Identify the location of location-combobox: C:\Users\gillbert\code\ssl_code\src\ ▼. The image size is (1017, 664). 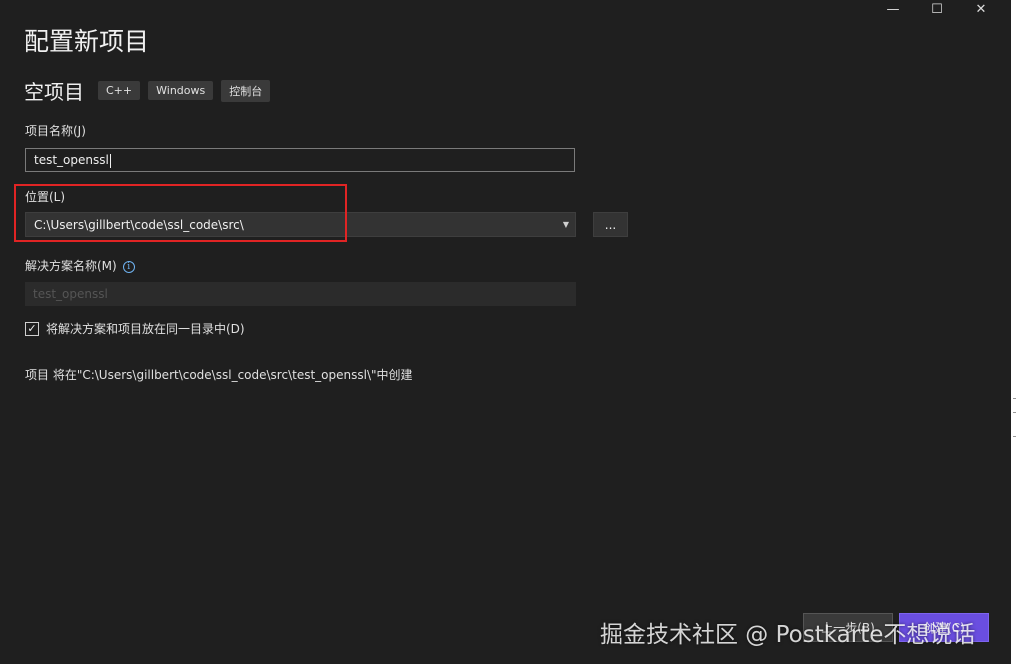
(300, 224).